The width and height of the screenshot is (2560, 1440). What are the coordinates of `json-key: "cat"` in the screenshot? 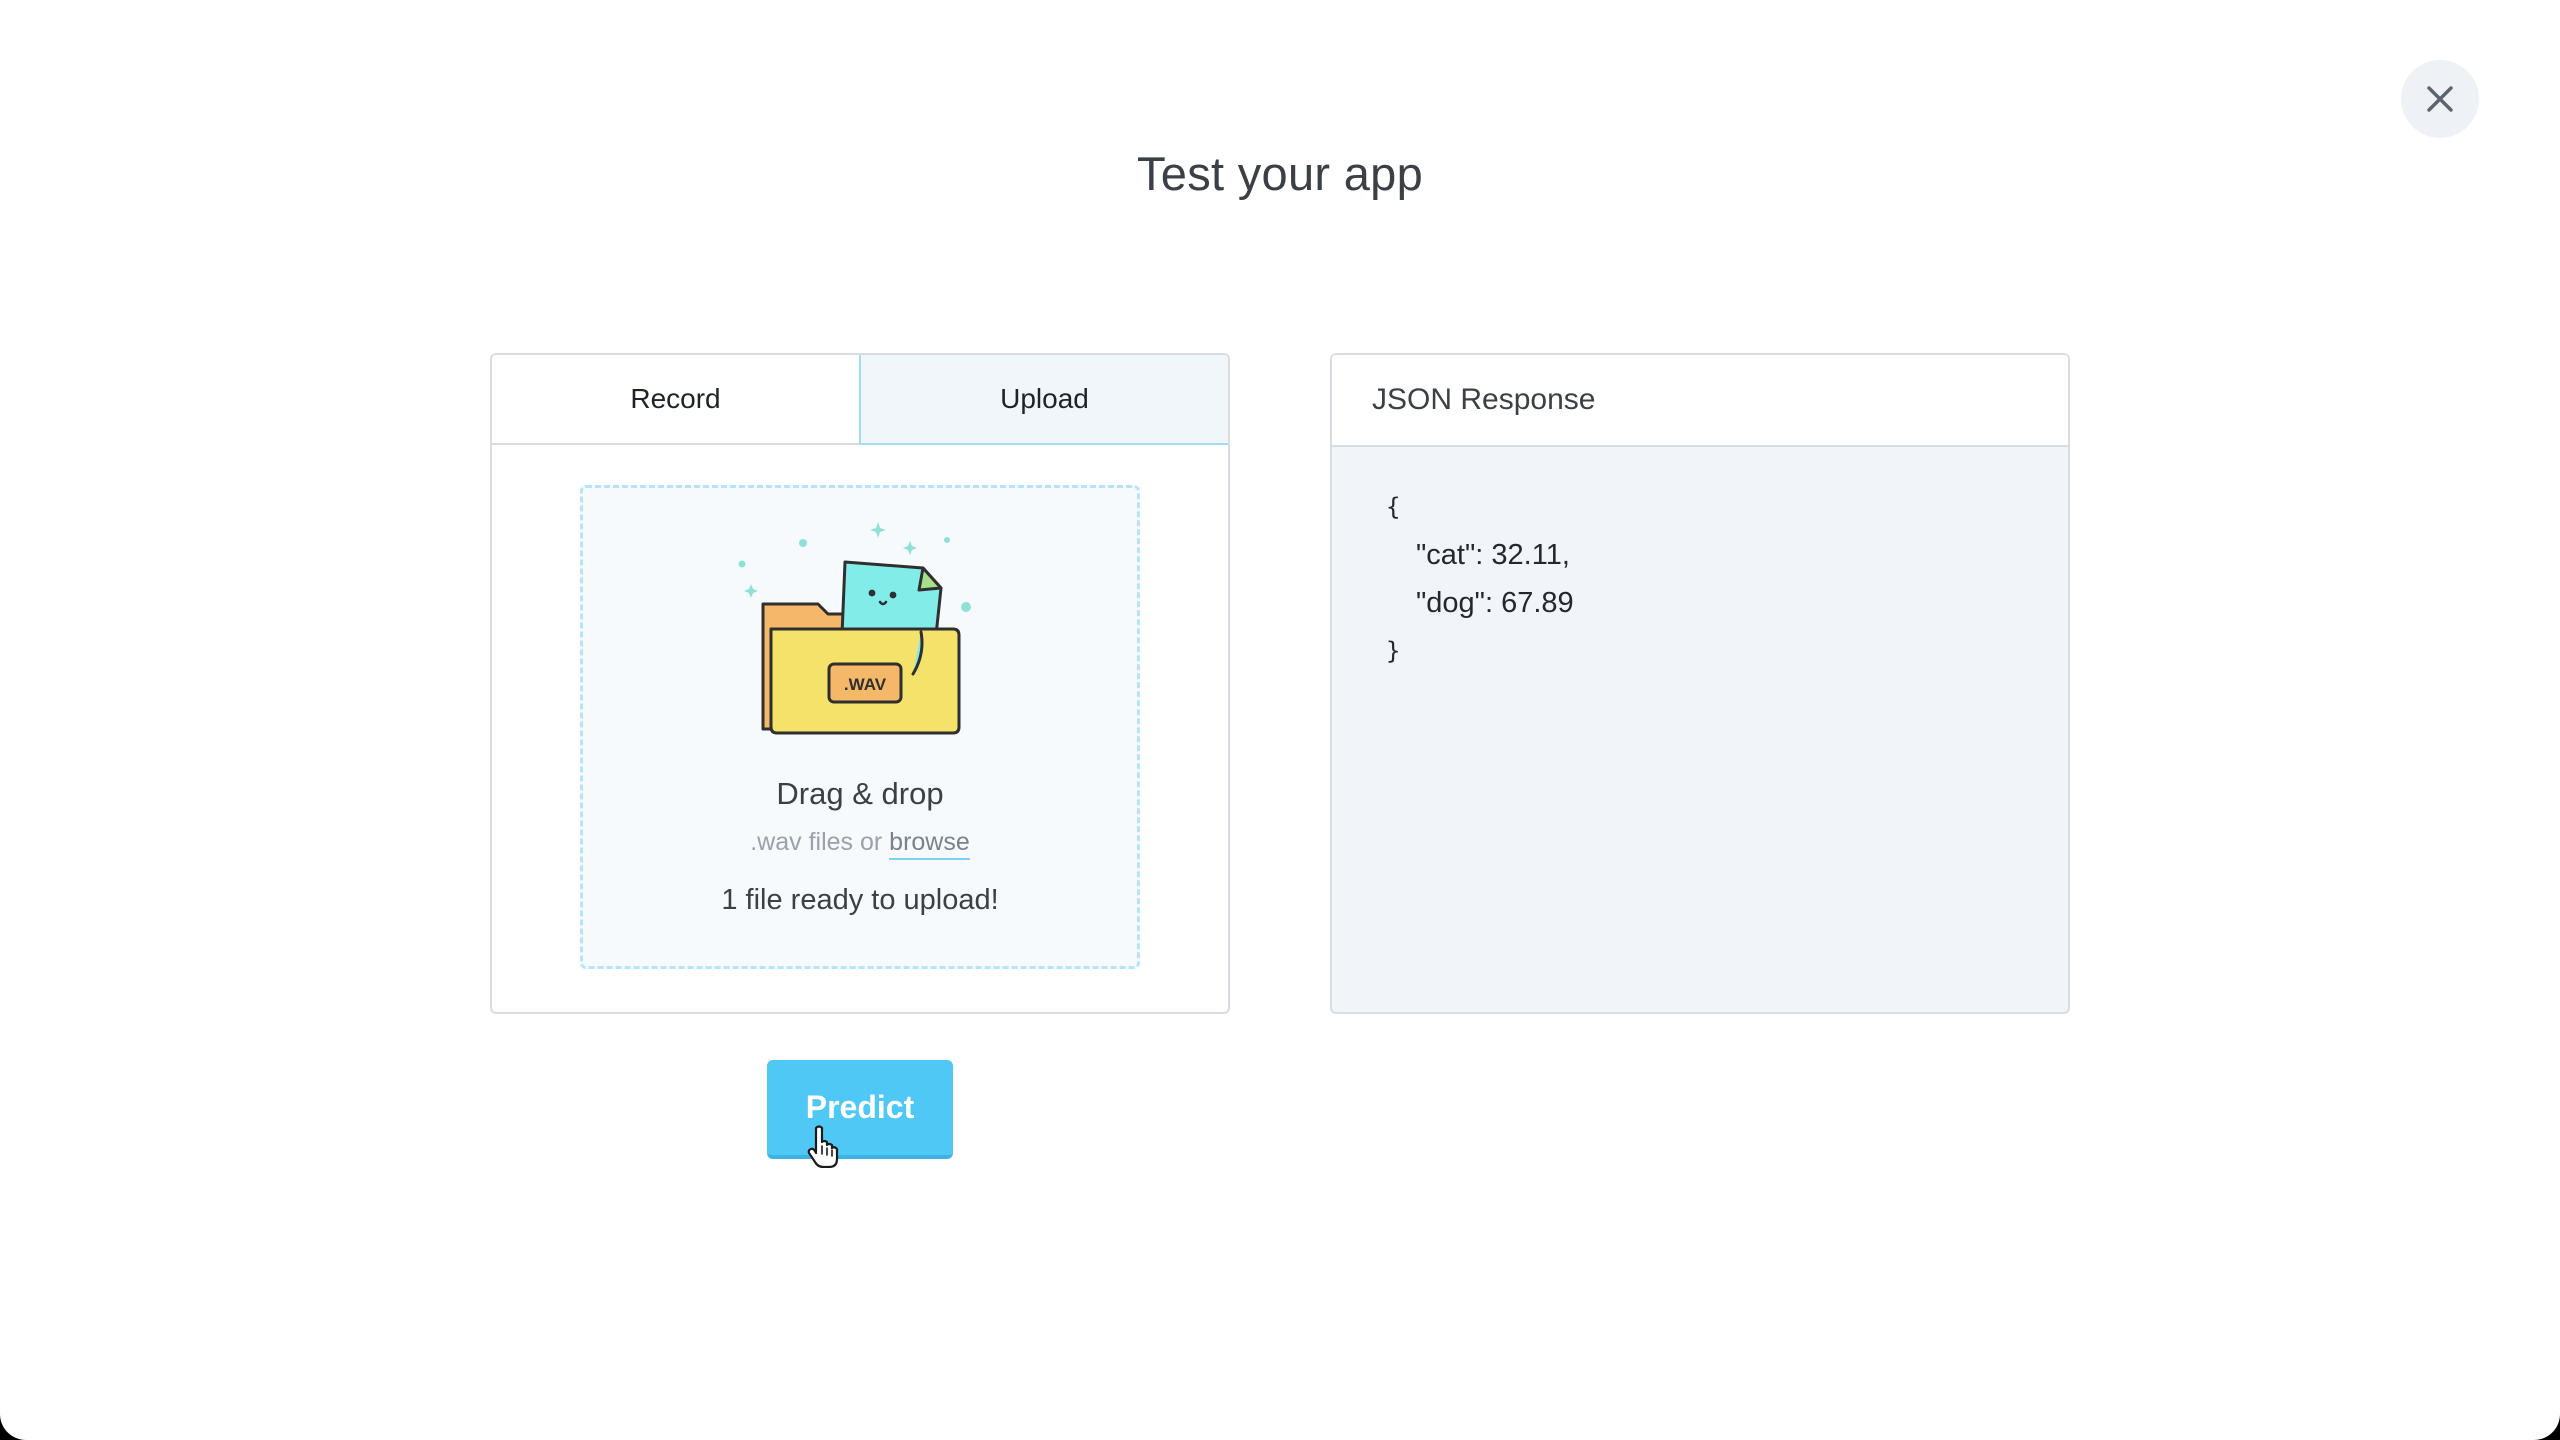 It's located at (1446, 555).